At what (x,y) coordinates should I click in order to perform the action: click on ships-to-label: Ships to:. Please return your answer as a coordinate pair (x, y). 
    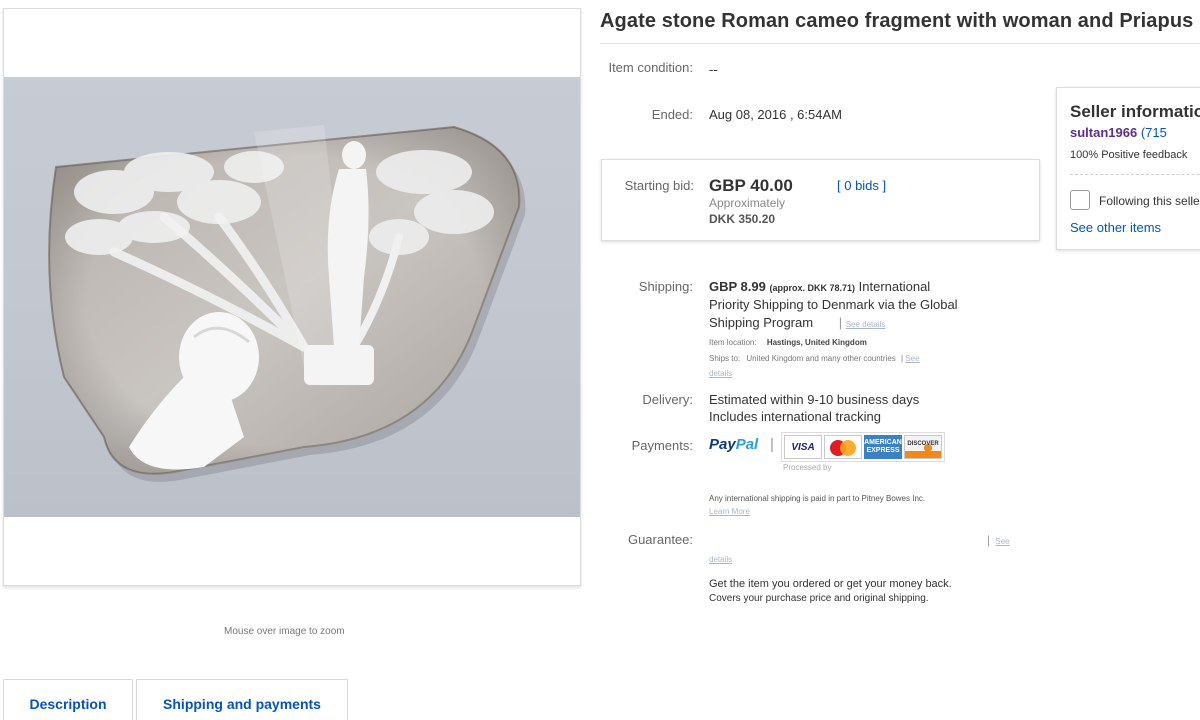
    Looking at the image, I should click on (725, 358).